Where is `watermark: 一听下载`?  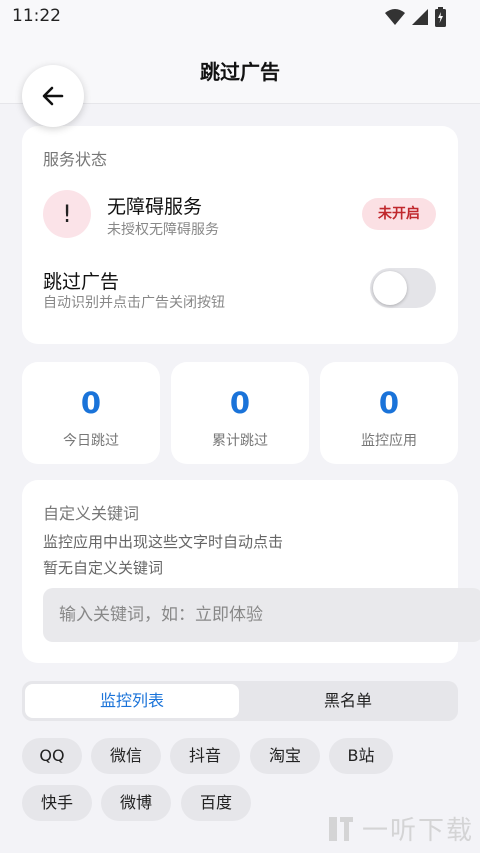 watermark: 一听下载 is located at coordinates (400, 828).